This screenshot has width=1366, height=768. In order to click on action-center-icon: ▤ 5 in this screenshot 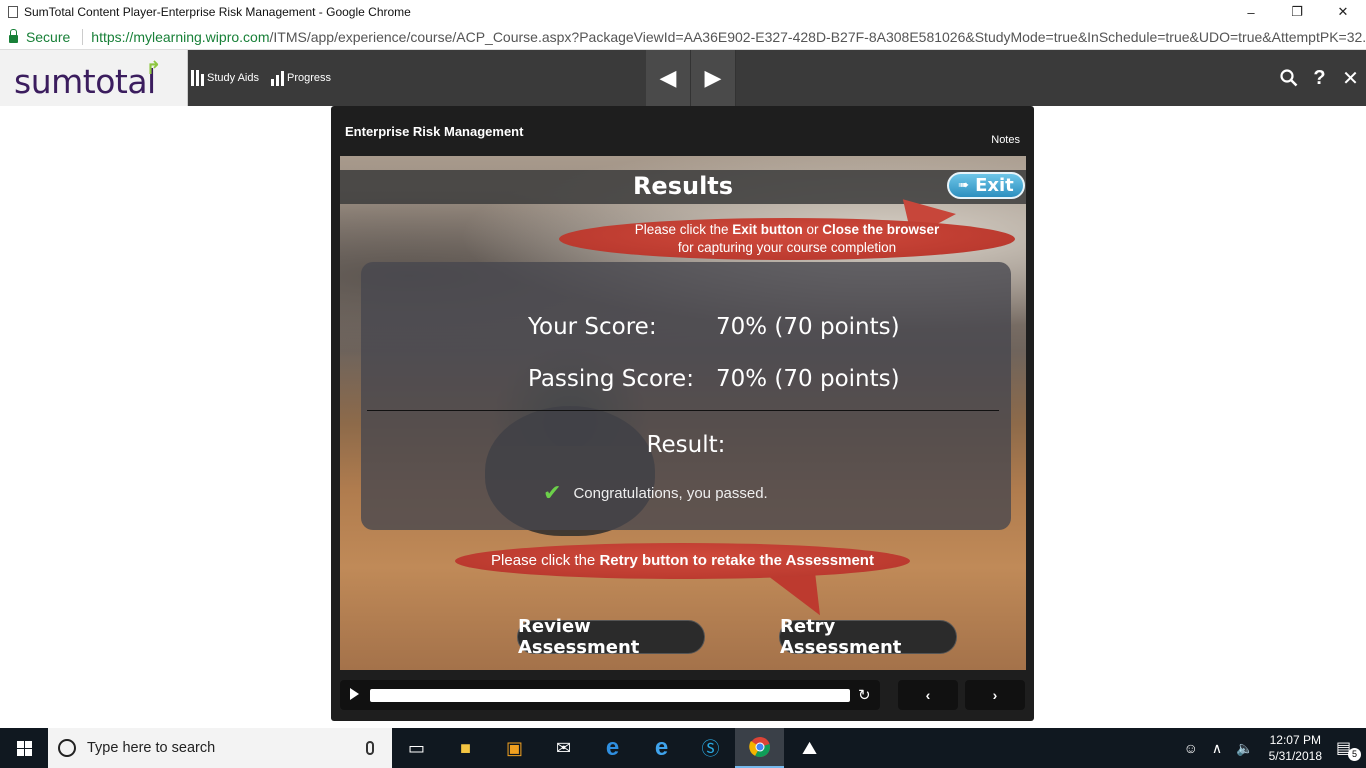, I will do `click(1351, 749)`.